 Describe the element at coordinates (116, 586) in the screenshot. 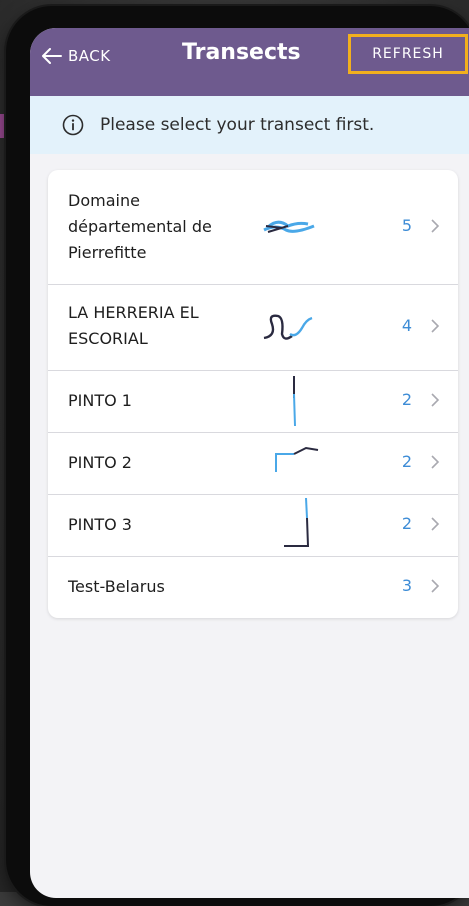

I see `transect-name: Test-Belarus` at that location.